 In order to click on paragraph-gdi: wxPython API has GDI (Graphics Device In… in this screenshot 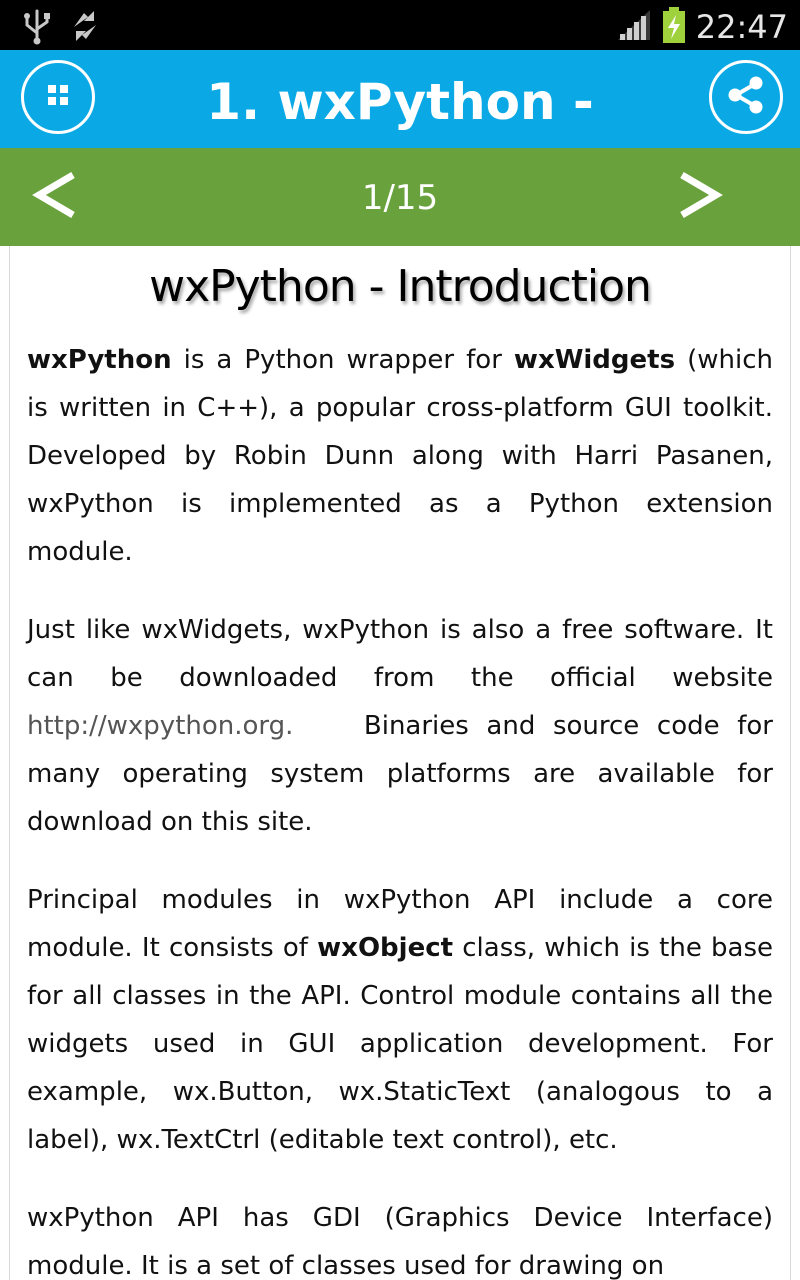, I will do `click(400, 1237)`.